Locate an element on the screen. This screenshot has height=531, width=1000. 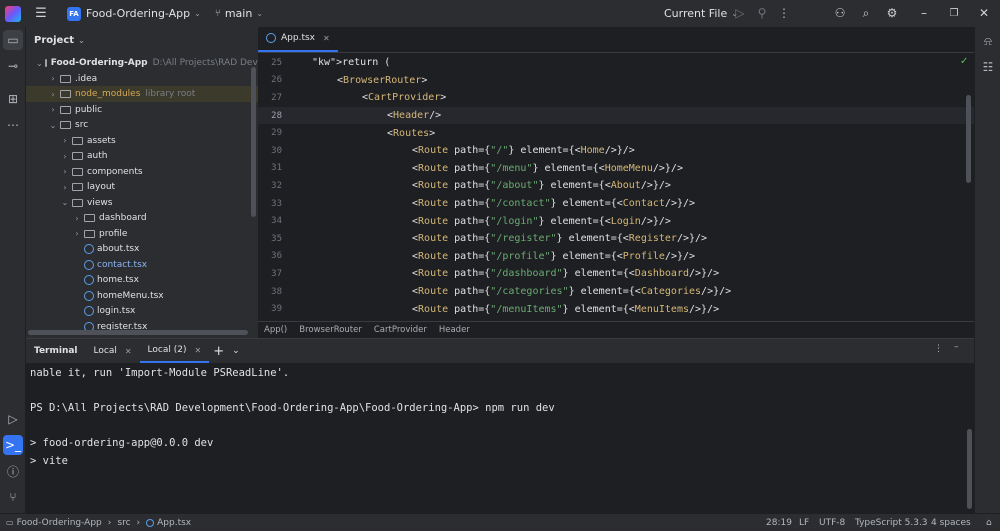
tree-file: homeMenu.tsx is located at coordinates (142, 296).